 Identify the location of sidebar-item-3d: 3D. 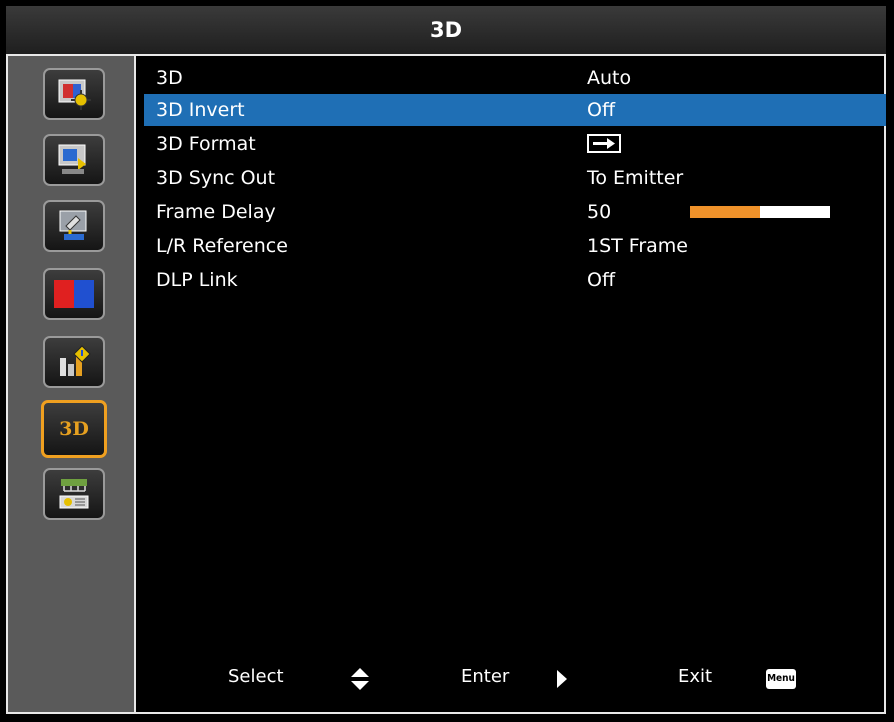
(74, 429).